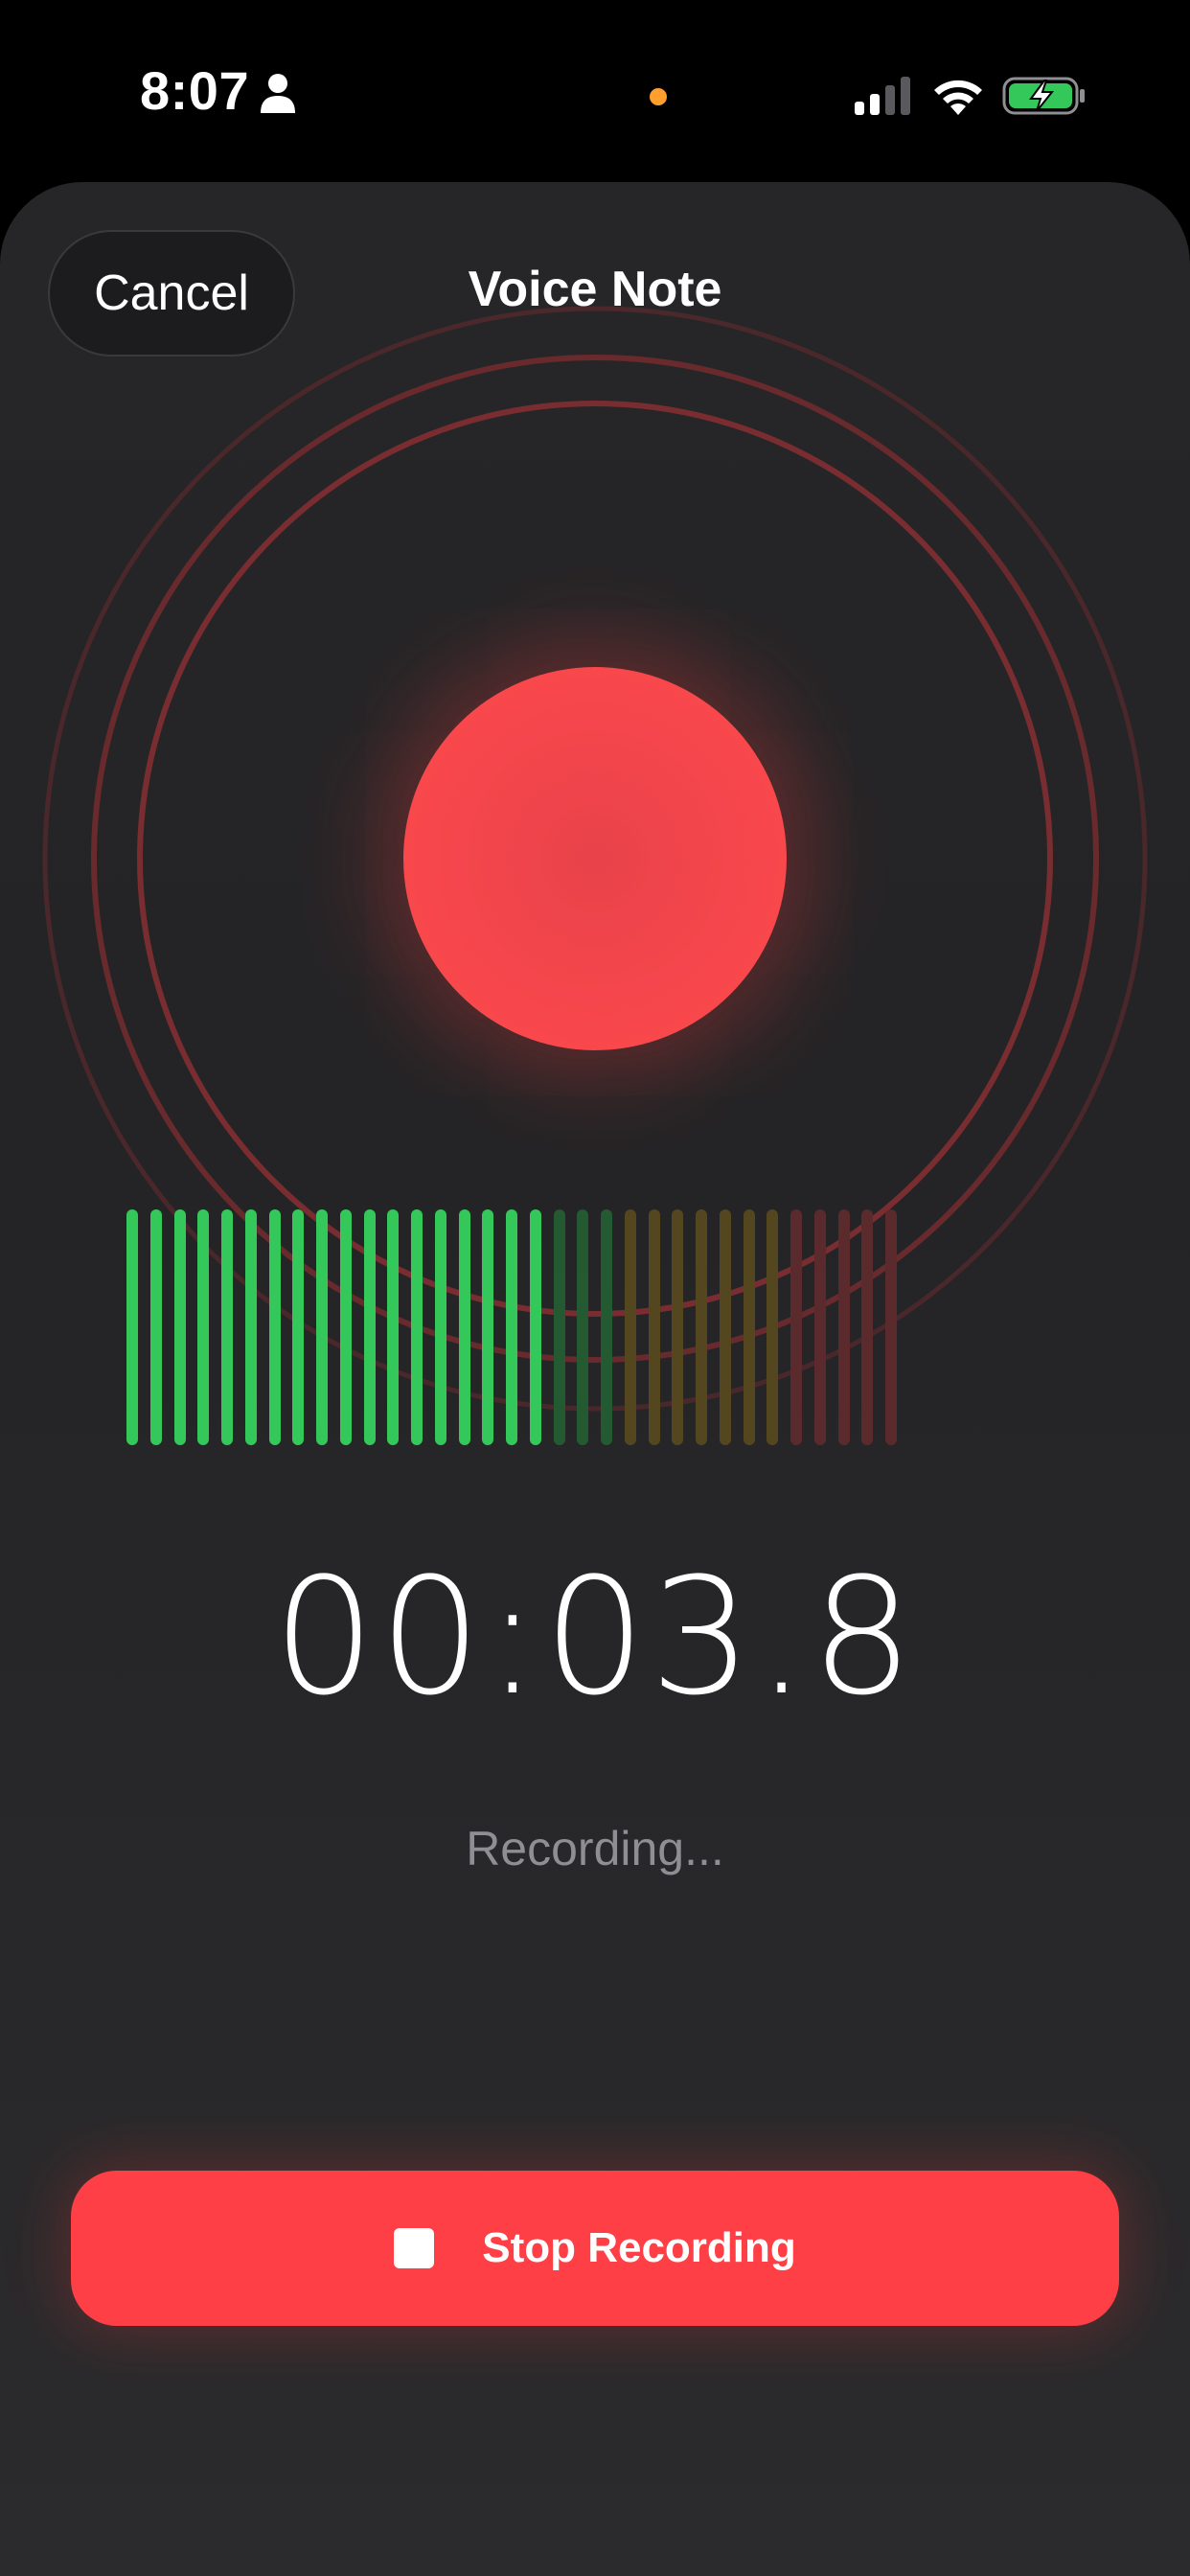 This screenshot has height=2576, width=1190. I want to click on status-time: 8:07, so click(195, 90).